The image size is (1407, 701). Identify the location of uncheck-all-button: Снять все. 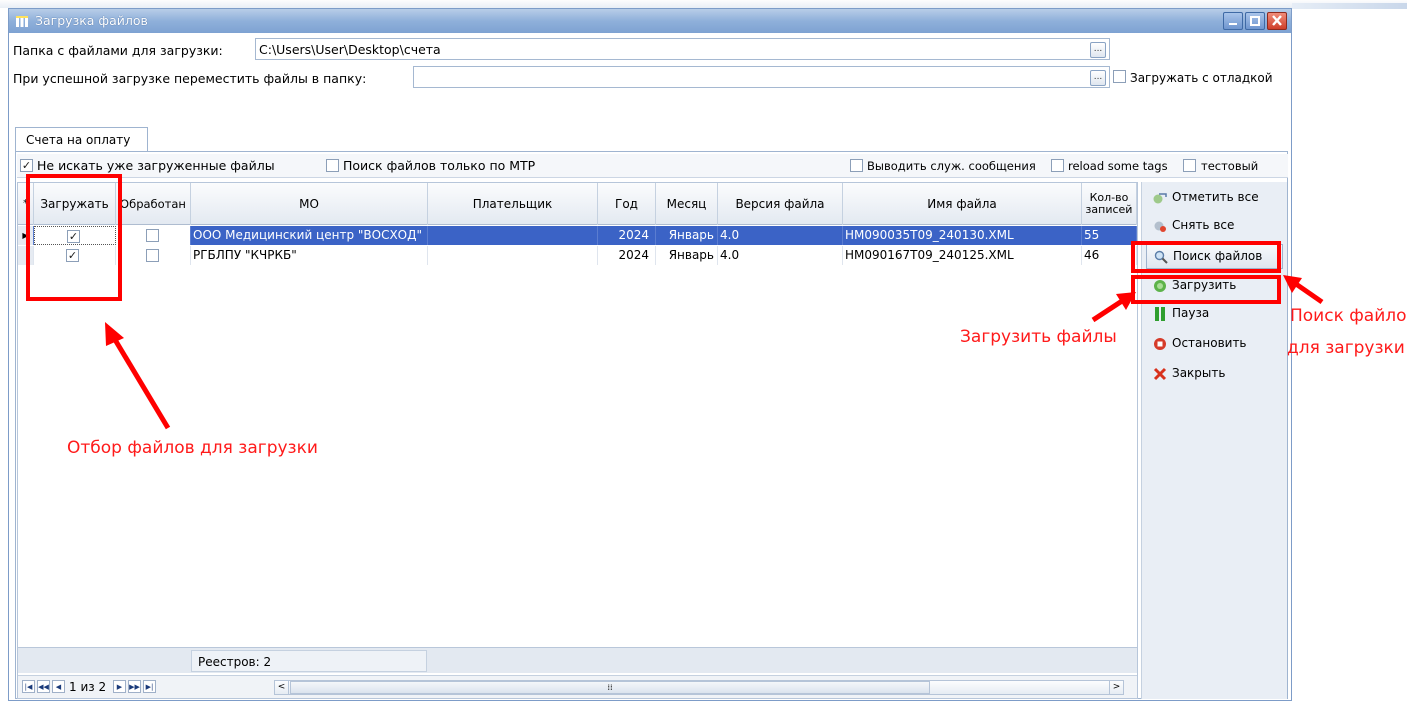
(1214, 226).